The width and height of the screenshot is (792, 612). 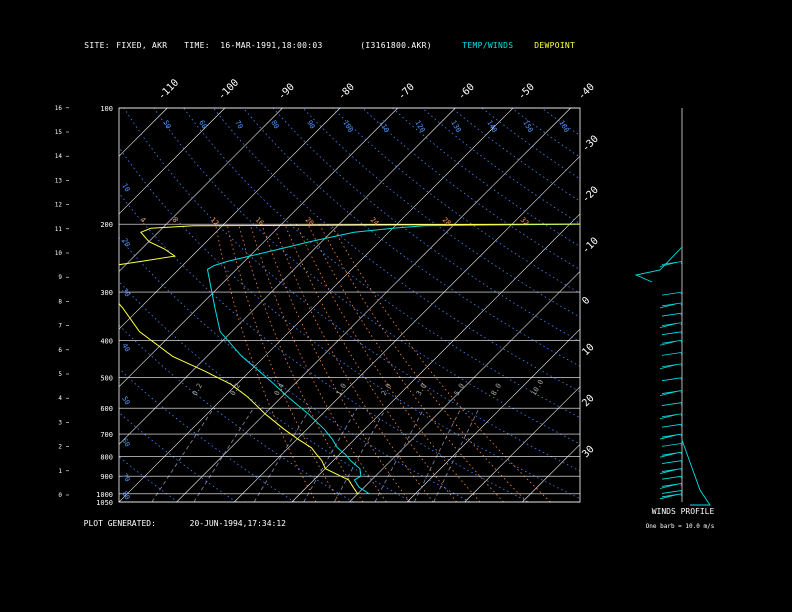 I want to click on mixing-ratio-label: 5.0, so click(x=459, y=389).